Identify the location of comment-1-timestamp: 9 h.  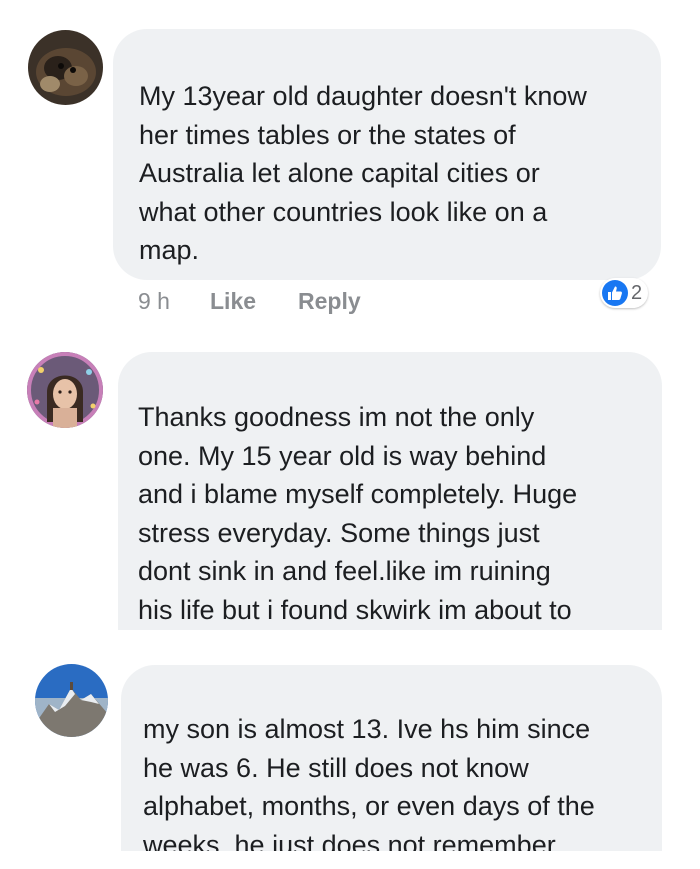
(154, 301).